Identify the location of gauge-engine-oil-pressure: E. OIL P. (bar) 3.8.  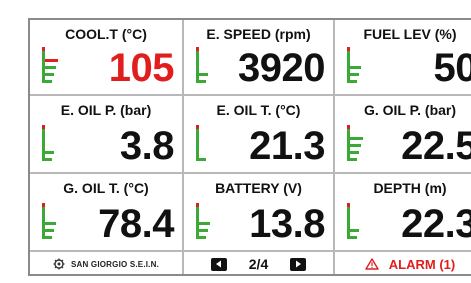
(106, 134).